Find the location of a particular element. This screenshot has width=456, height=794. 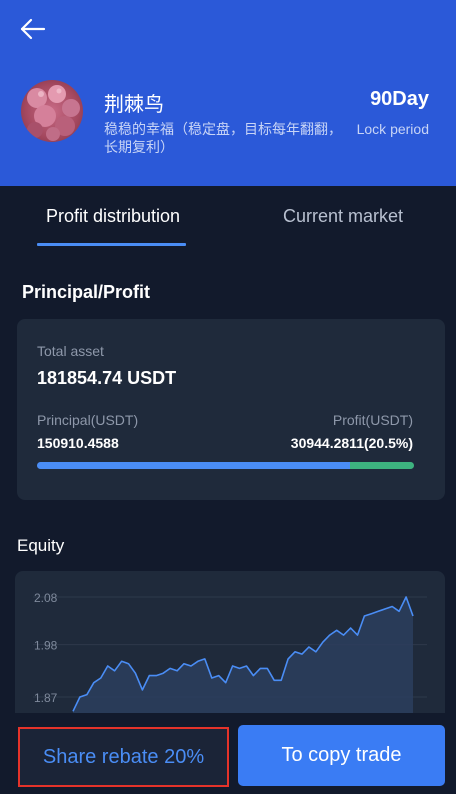

tab-profit-distribution: Profit distribution is located at coordinates (113, 216).